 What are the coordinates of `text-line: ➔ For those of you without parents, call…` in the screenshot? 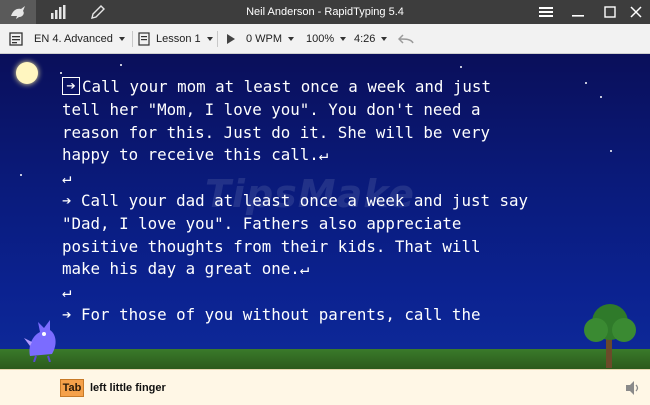 It's located at (271, 314).